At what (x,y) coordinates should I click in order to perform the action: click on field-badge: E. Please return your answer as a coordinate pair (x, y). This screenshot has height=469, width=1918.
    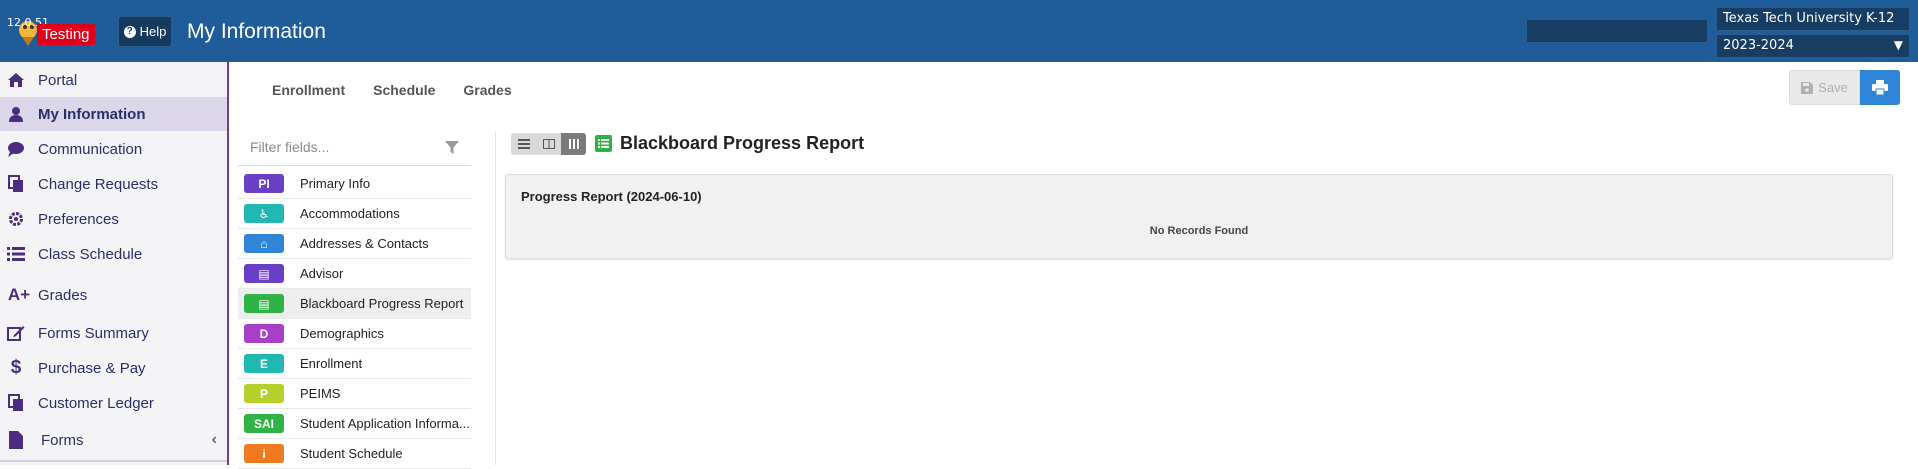
    Looking at the image, I should click on (264, 363).